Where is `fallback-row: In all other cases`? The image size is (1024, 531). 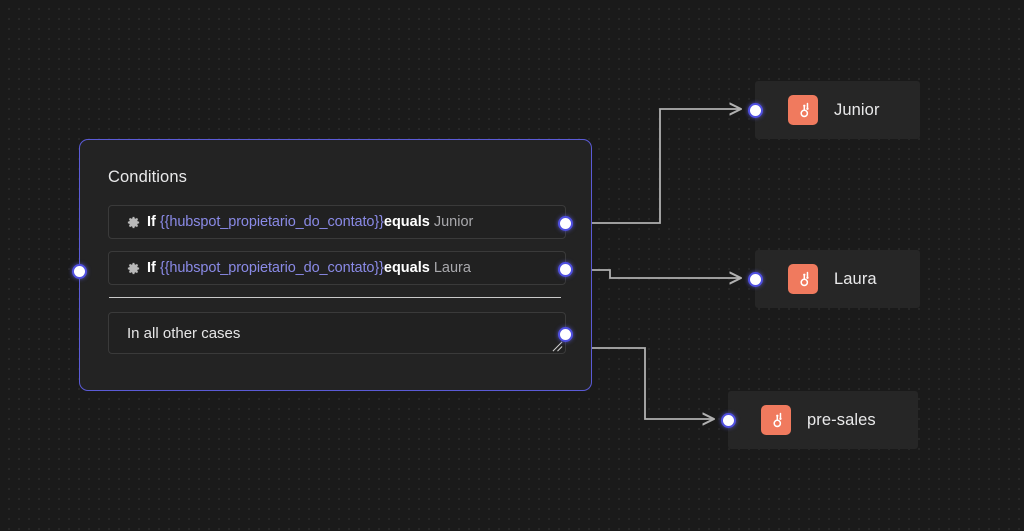
fallback-row: In all other cases is located at coordinates (340, 333).